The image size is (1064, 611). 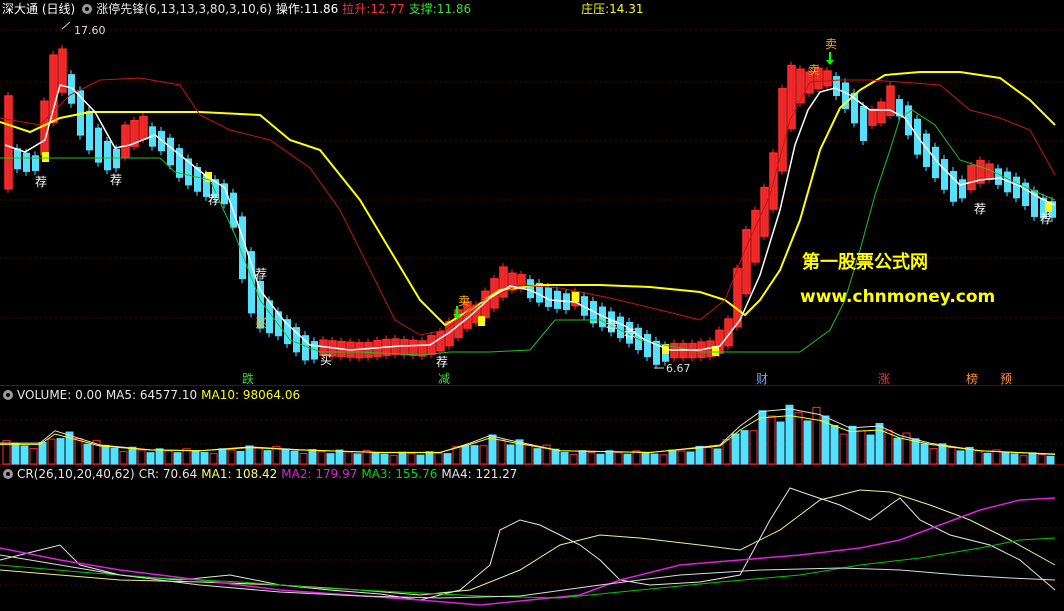 I want to click on high-price-label: 17.60, so click(x=90, y=30).